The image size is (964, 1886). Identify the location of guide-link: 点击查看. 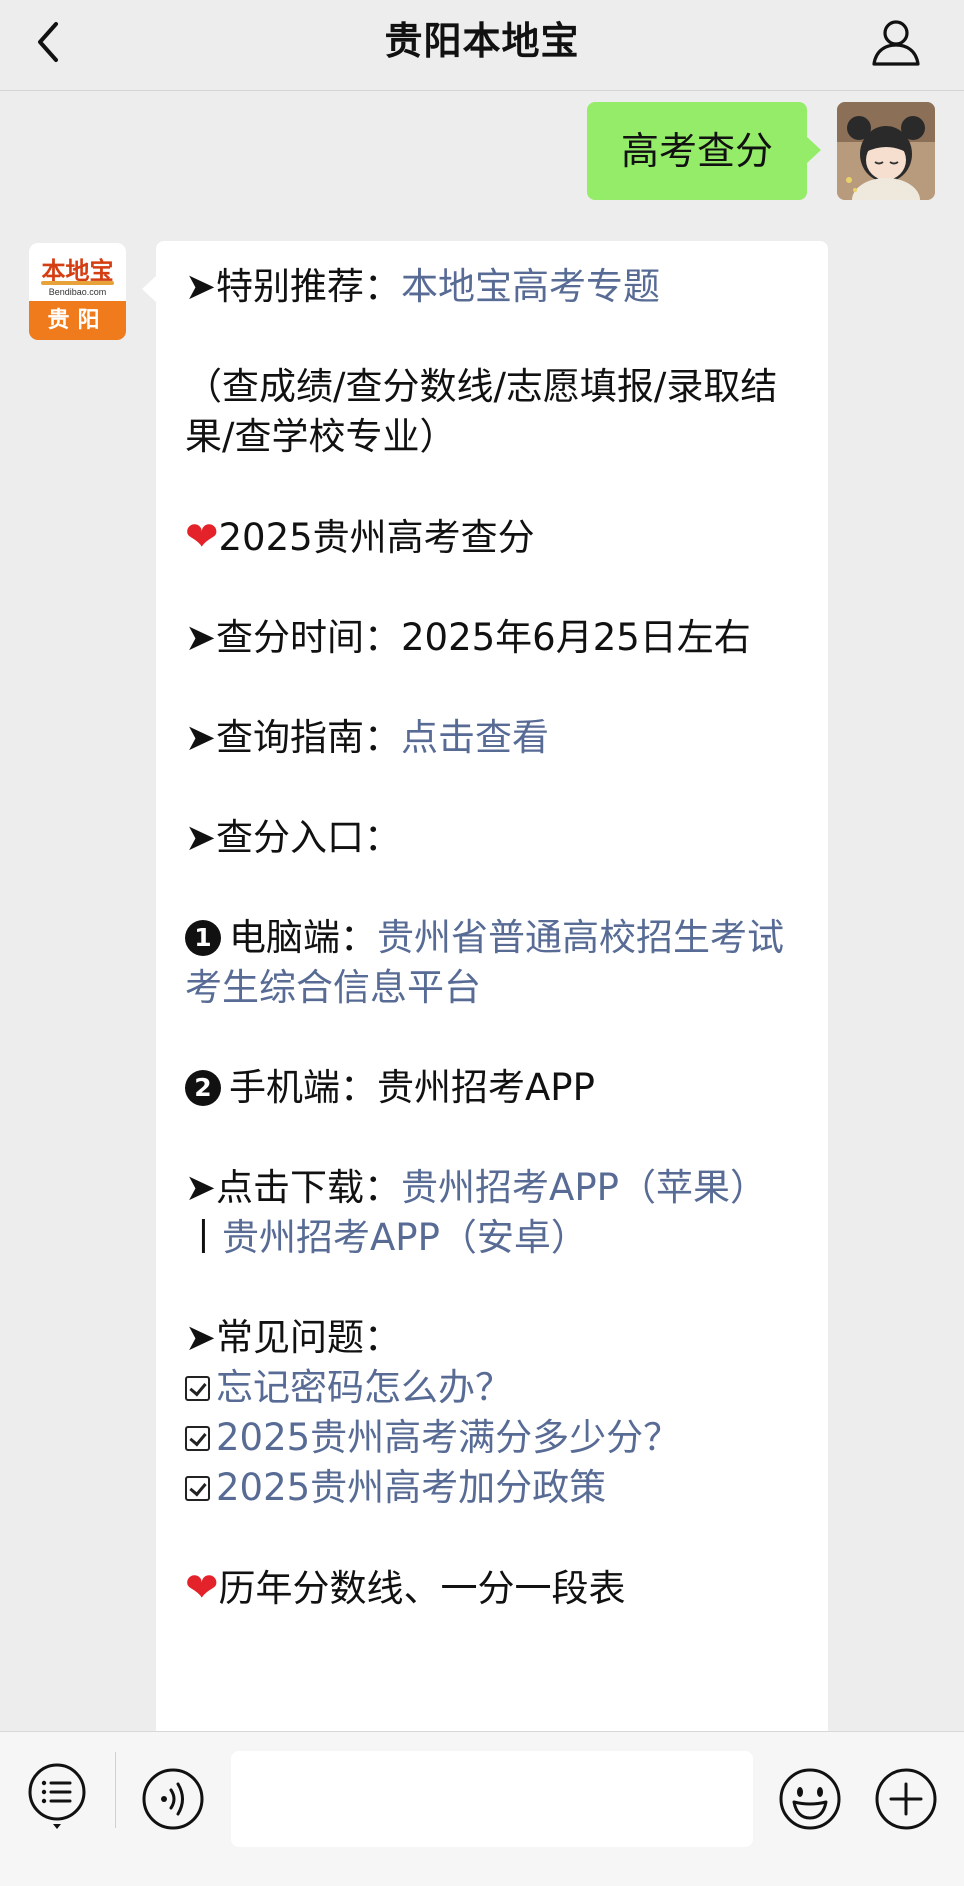
(475, 737).